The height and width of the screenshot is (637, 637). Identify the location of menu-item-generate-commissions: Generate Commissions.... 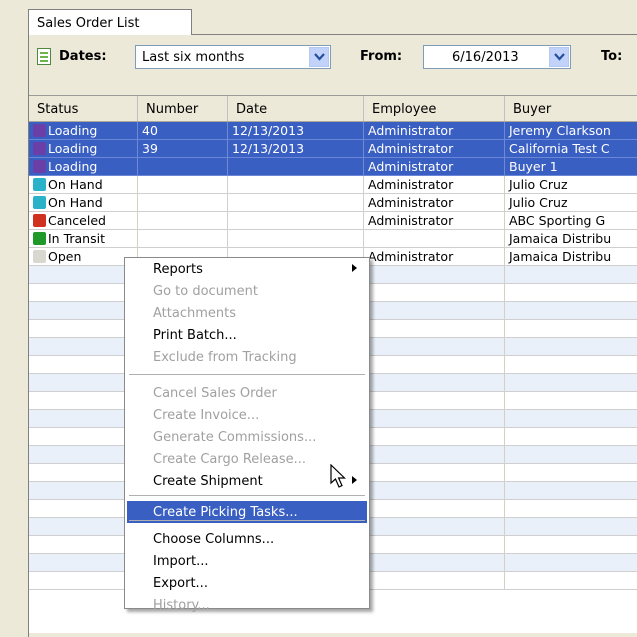
(247, 437).